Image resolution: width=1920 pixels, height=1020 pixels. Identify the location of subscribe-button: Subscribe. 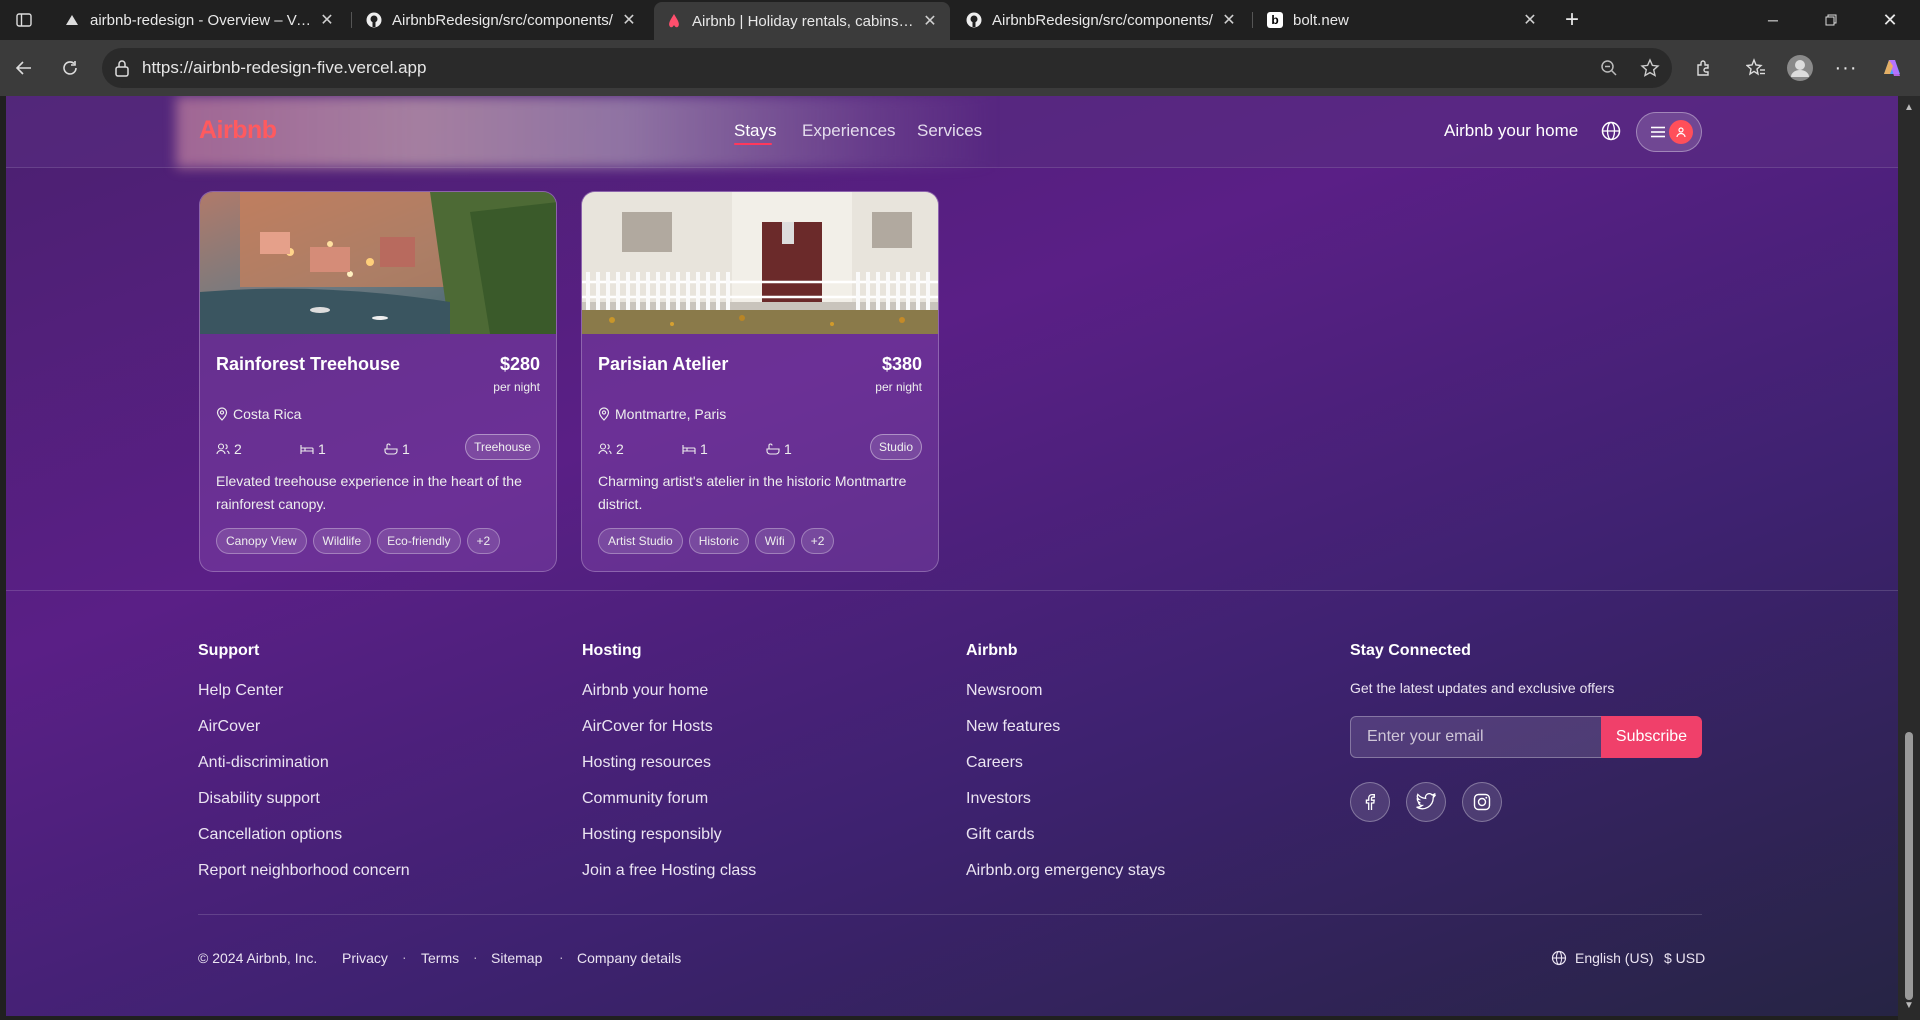
(1651, 737).